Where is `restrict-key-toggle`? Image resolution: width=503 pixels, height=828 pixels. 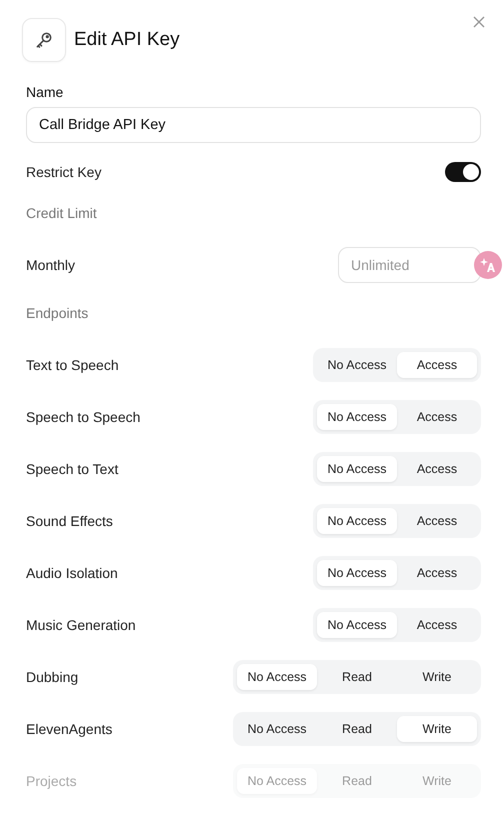
restrict-key-toggle is located at coordinates (463, 172).